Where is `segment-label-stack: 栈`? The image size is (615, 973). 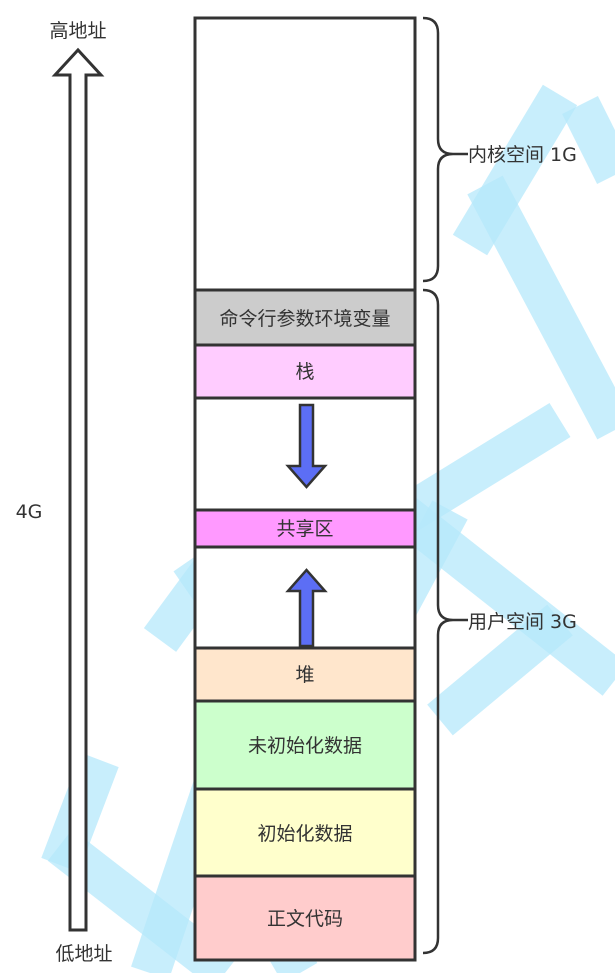 segment-label-stack: 栈 is located at coordinates (304, 372).